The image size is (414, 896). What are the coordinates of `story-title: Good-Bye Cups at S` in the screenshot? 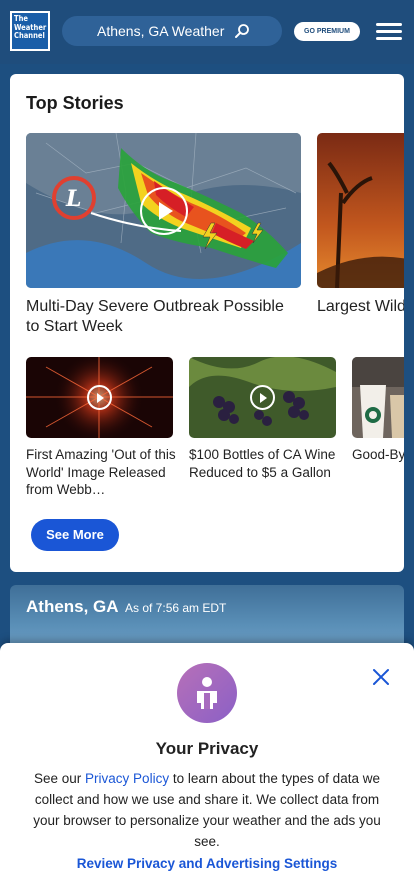 It's located at (378, 472).